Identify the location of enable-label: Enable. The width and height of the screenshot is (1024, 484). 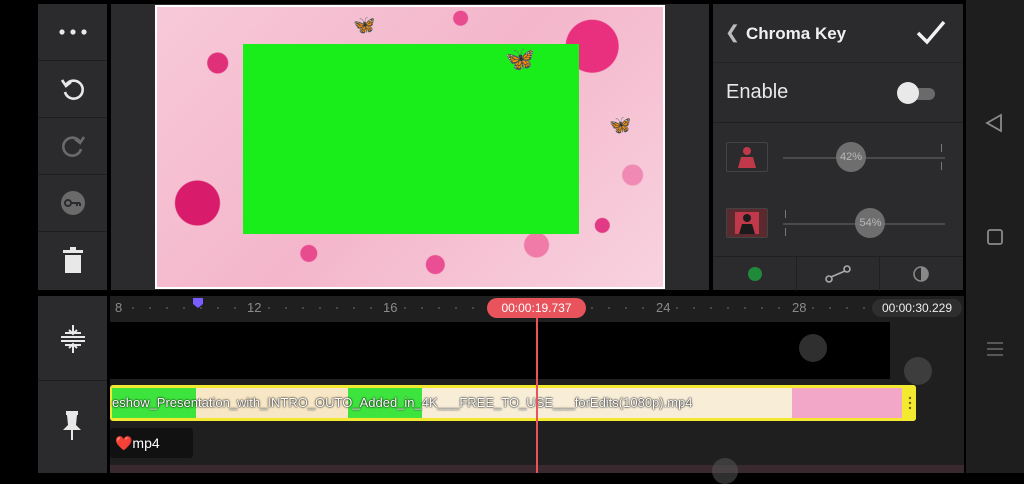
(757, 92).